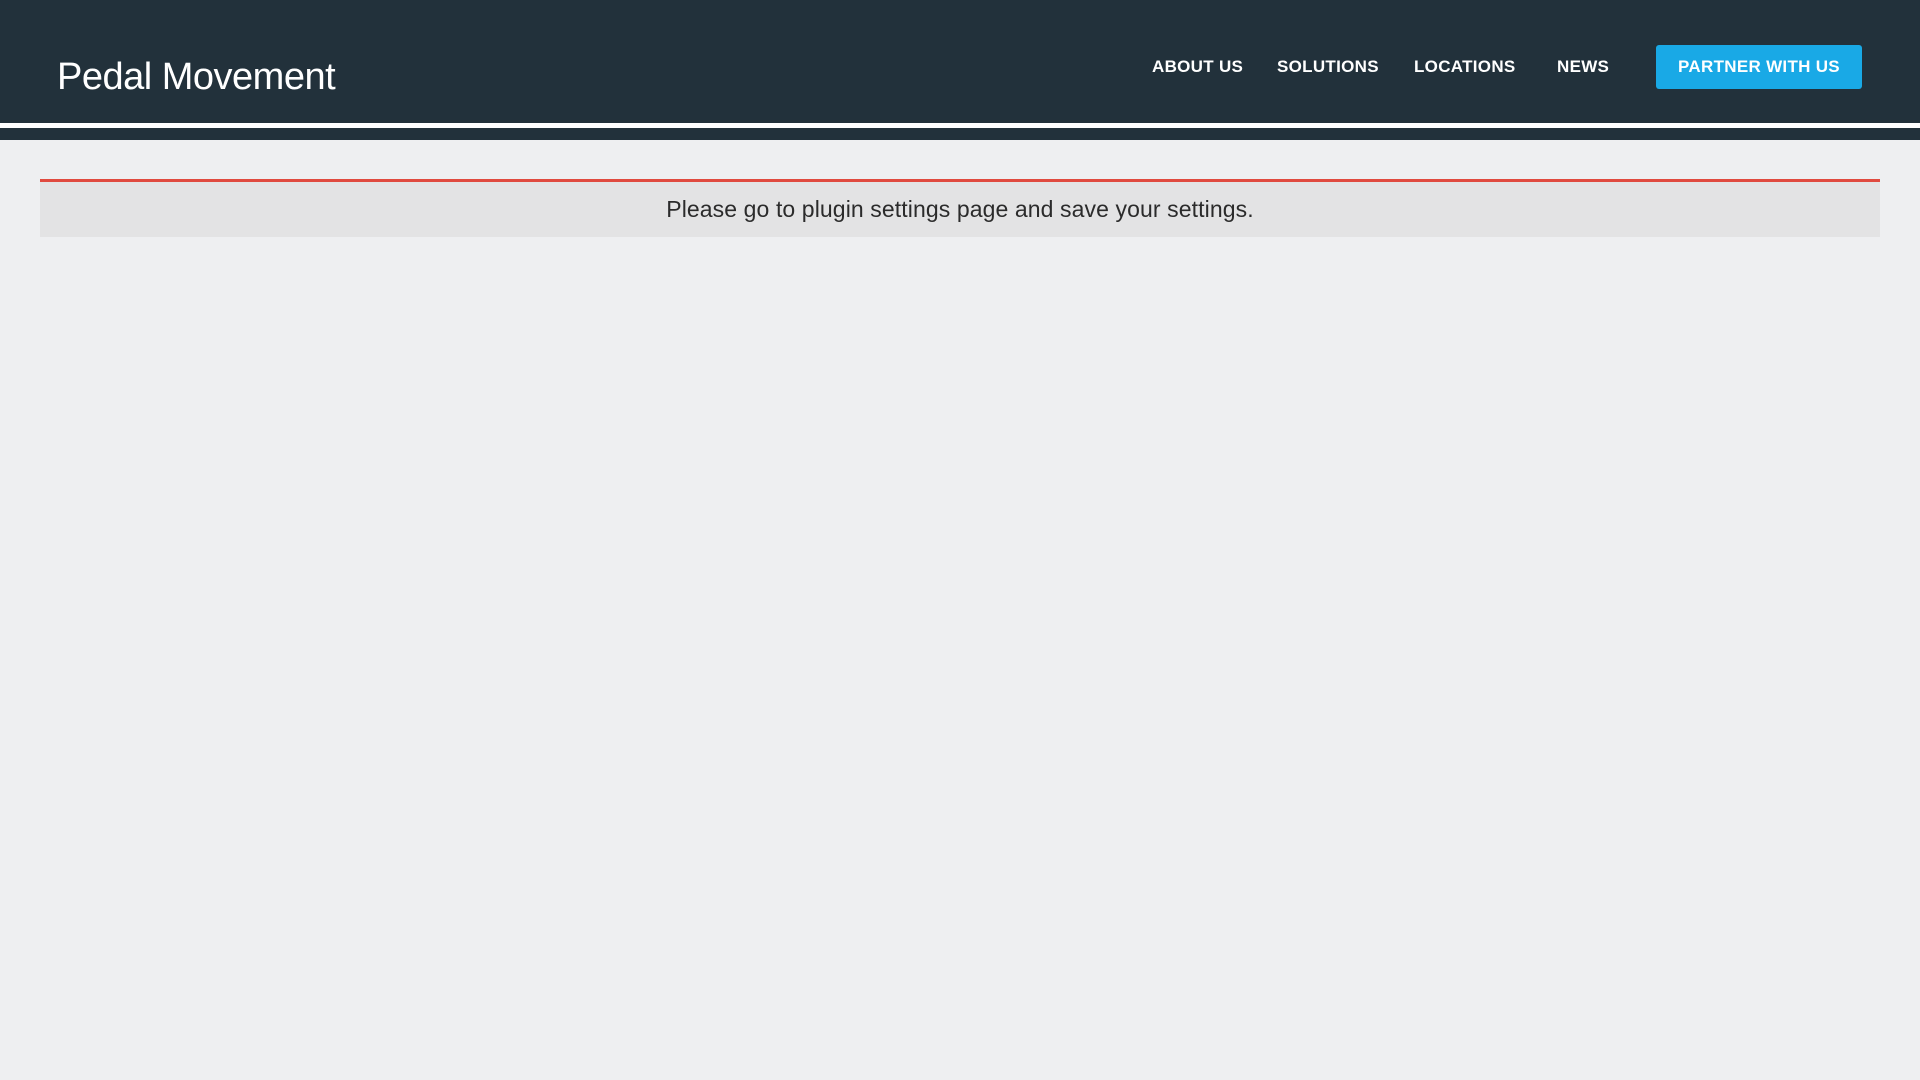  Describe the element at coordinates (1465, 67) in the screenshot. I see `nav-item-locations: LOCATIONS` at that location.